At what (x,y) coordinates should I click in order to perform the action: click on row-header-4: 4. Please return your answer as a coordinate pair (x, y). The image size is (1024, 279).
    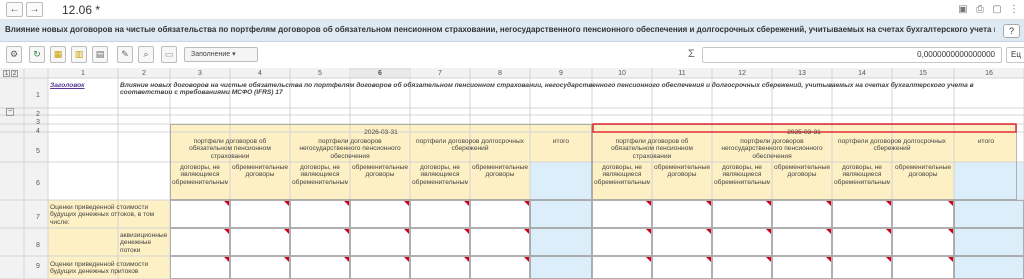
    Looking at the image, I should click on (38, 131).